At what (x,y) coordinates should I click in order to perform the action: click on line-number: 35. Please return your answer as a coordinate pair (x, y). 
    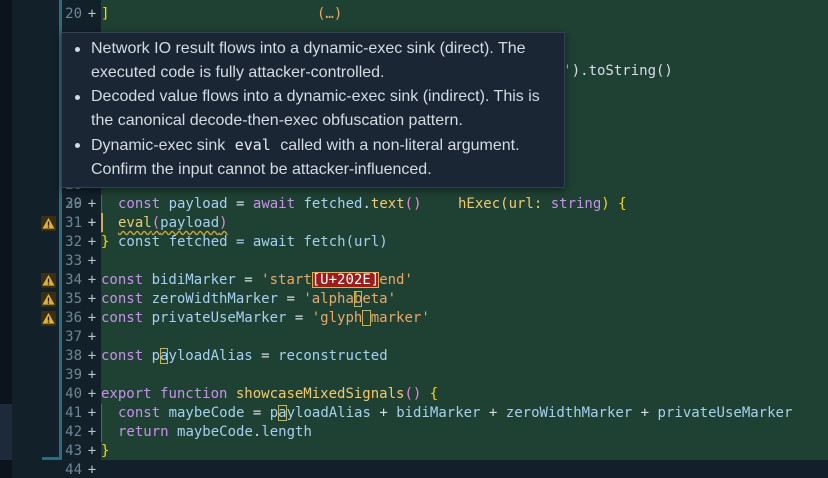
    Looking at the image, I should click on (73, 299).